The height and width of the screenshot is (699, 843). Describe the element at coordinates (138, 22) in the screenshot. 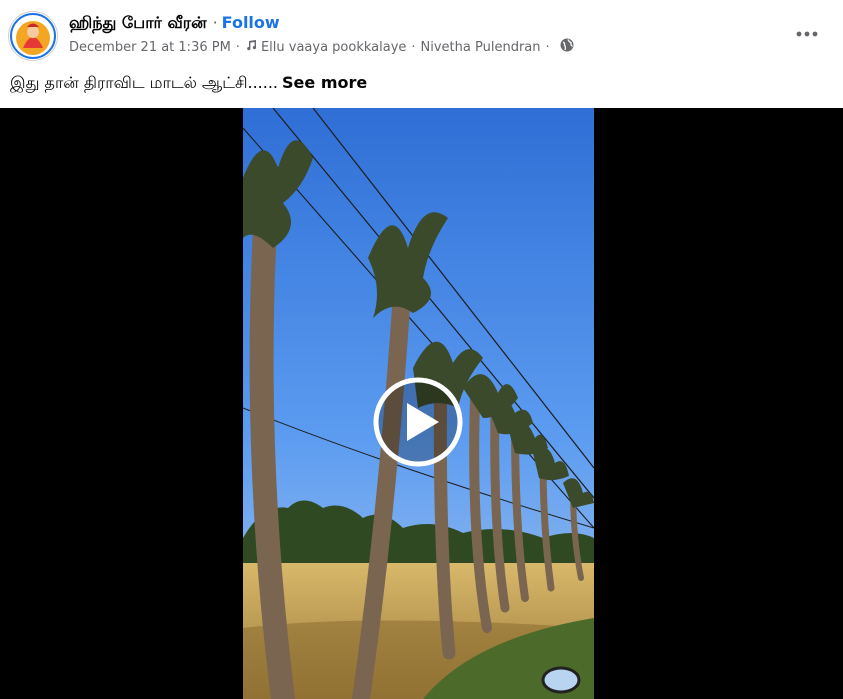

I see `author-name: ஹிந்து போர் வீரன்` at that location.